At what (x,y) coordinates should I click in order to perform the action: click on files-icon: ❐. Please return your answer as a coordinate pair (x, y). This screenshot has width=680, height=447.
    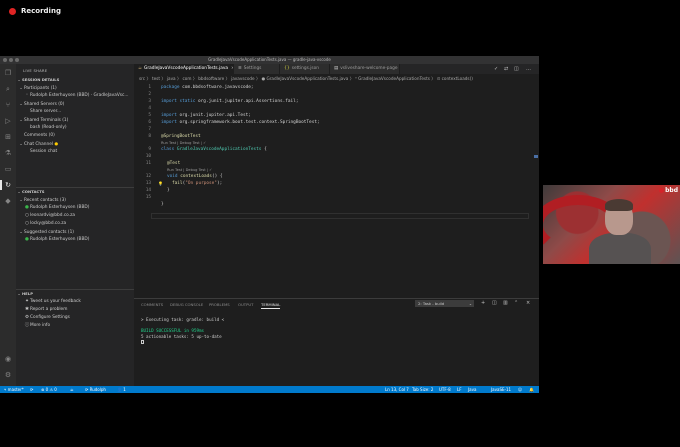
    Looking at the image, I should click on (8, 73).